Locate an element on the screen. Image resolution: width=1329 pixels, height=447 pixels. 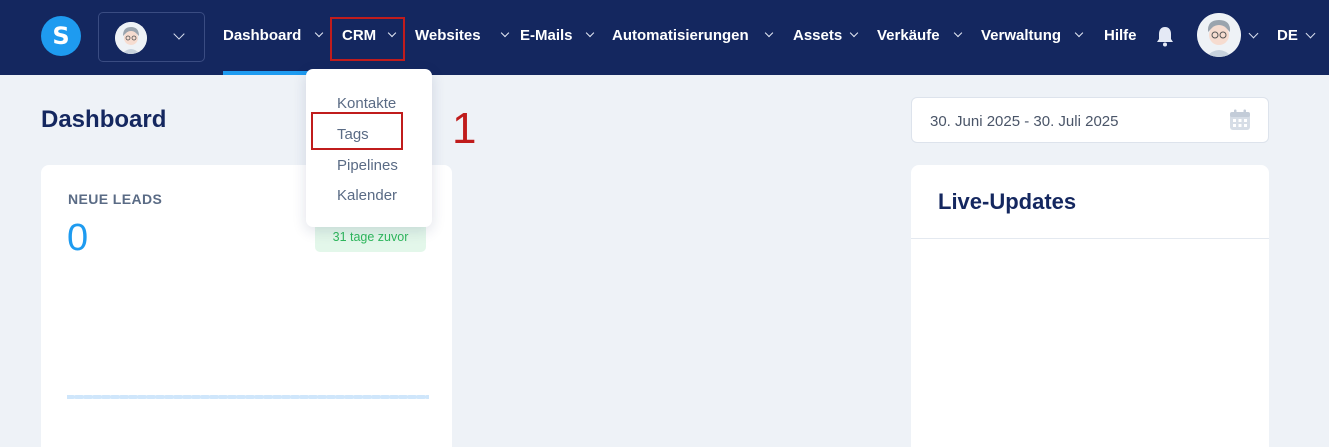
date-range-value: 30. Juni 2025 - 30. Juli 2025 is located at coordinates (1024, 121).